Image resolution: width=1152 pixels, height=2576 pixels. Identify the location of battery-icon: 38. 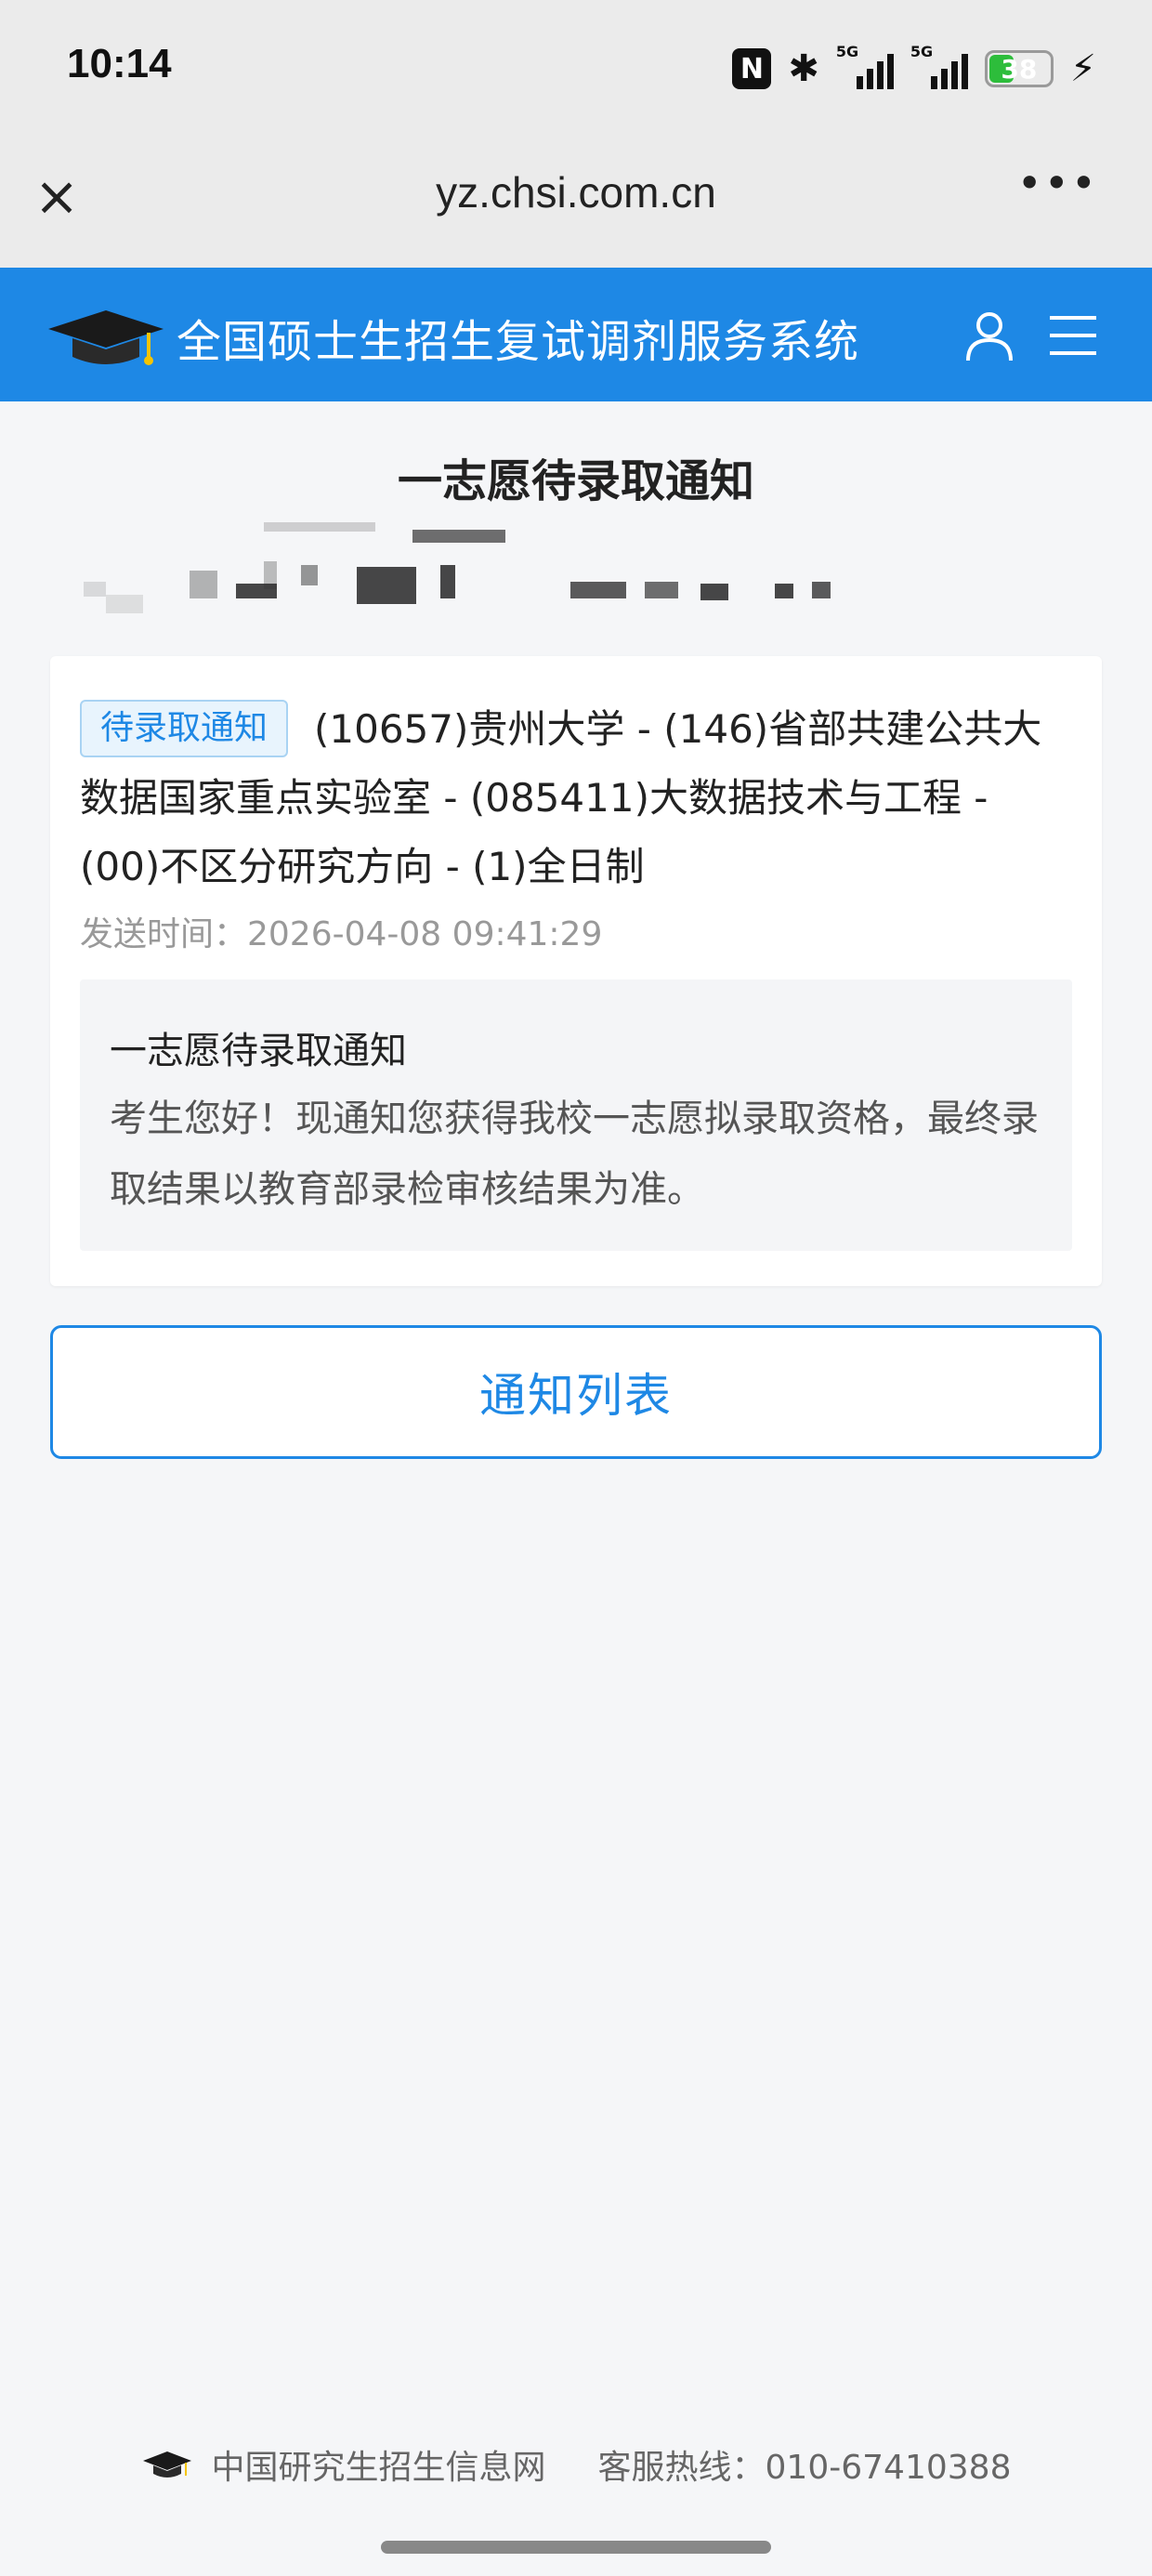
(1019, 68).